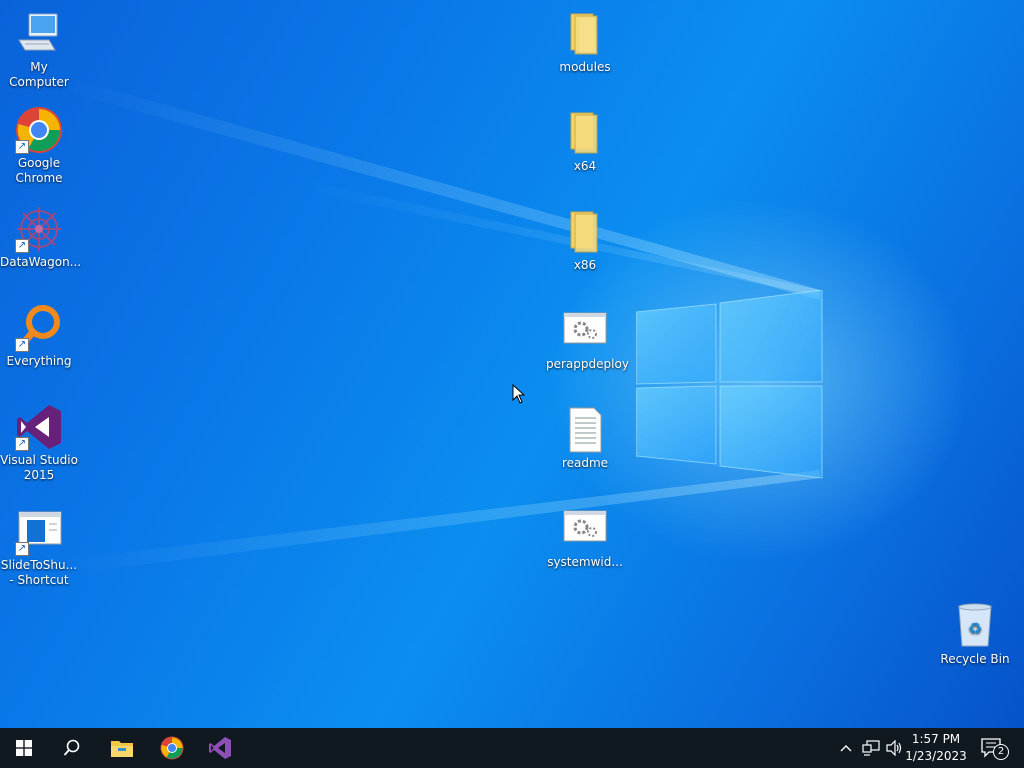 The image size is (1024, 768). I want to click on windows-start-icon, so click(24, 748).